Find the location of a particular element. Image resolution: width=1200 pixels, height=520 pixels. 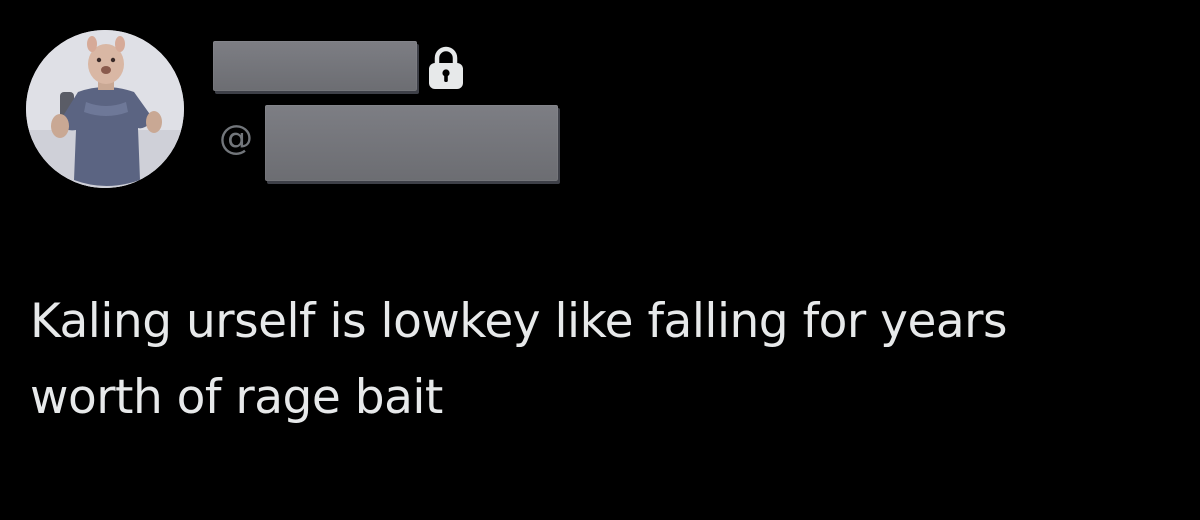

avatar-image is located at coordinates (105, 109).